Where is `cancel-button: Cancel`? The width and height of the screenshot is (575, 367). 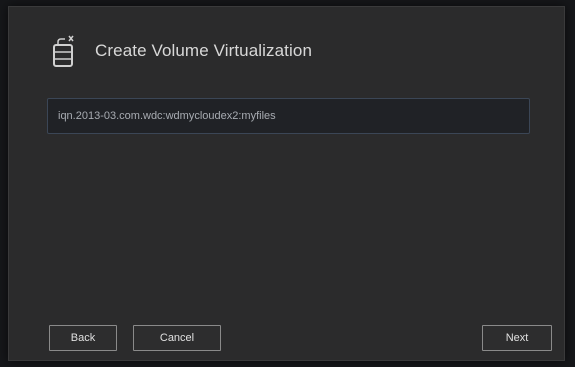 cancel-button: Cancel is located at coordinates (177, 338).